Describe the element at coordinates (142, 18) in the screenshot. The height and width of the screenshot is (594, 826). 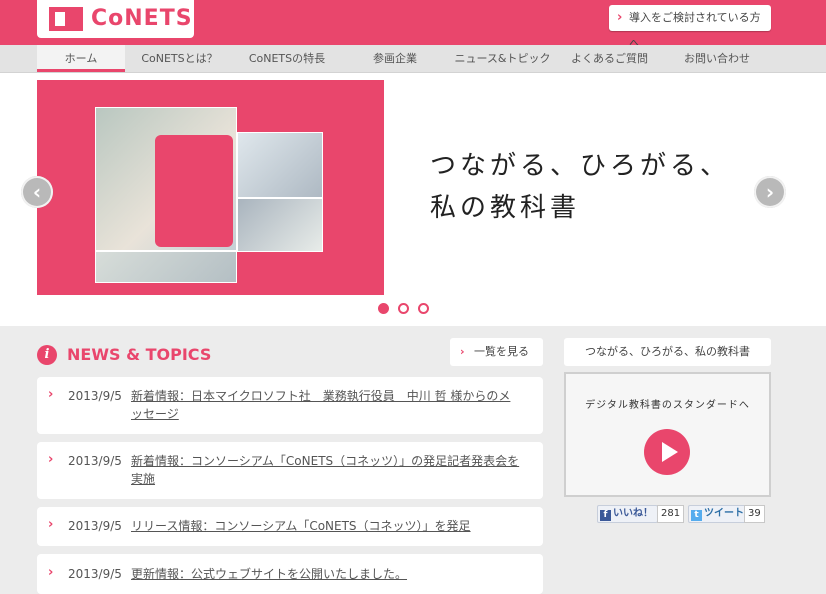
I see `logo-text: CoNETS` at that location.